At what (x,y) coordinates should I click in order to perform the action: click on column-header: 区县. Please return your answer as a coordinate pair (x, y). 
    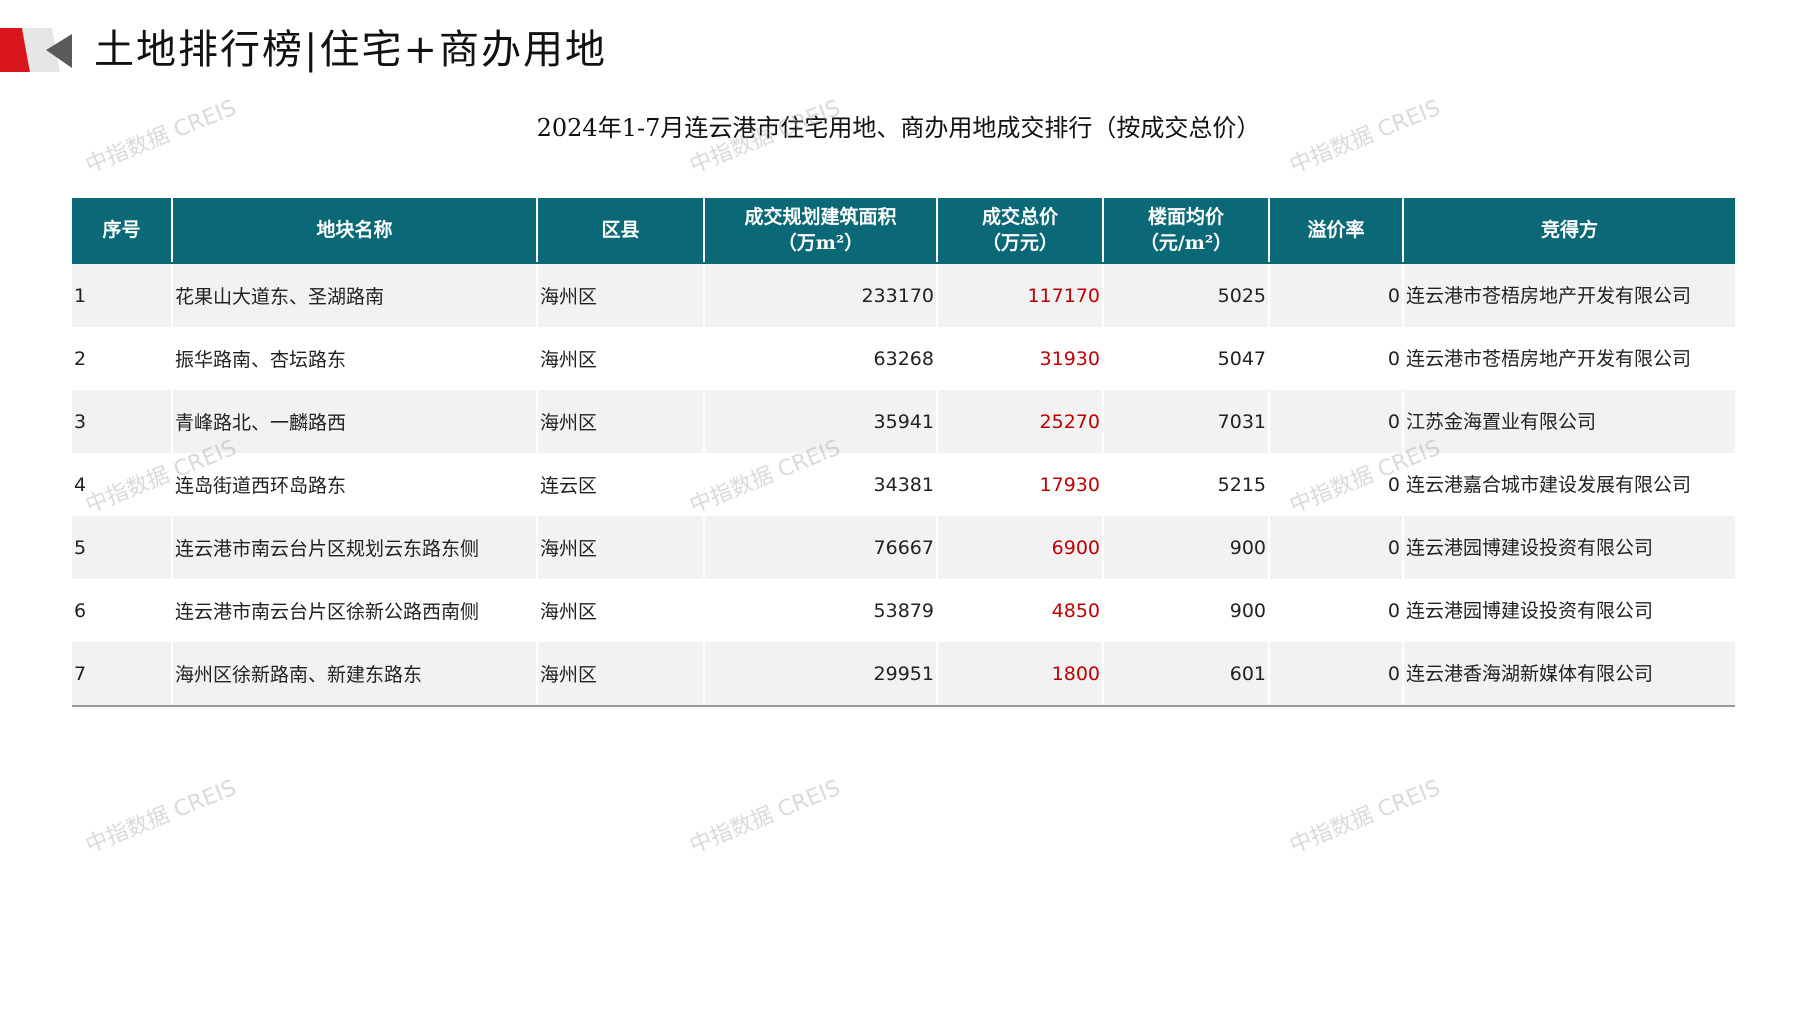
    Looking at the image, I should click on (620, 231).